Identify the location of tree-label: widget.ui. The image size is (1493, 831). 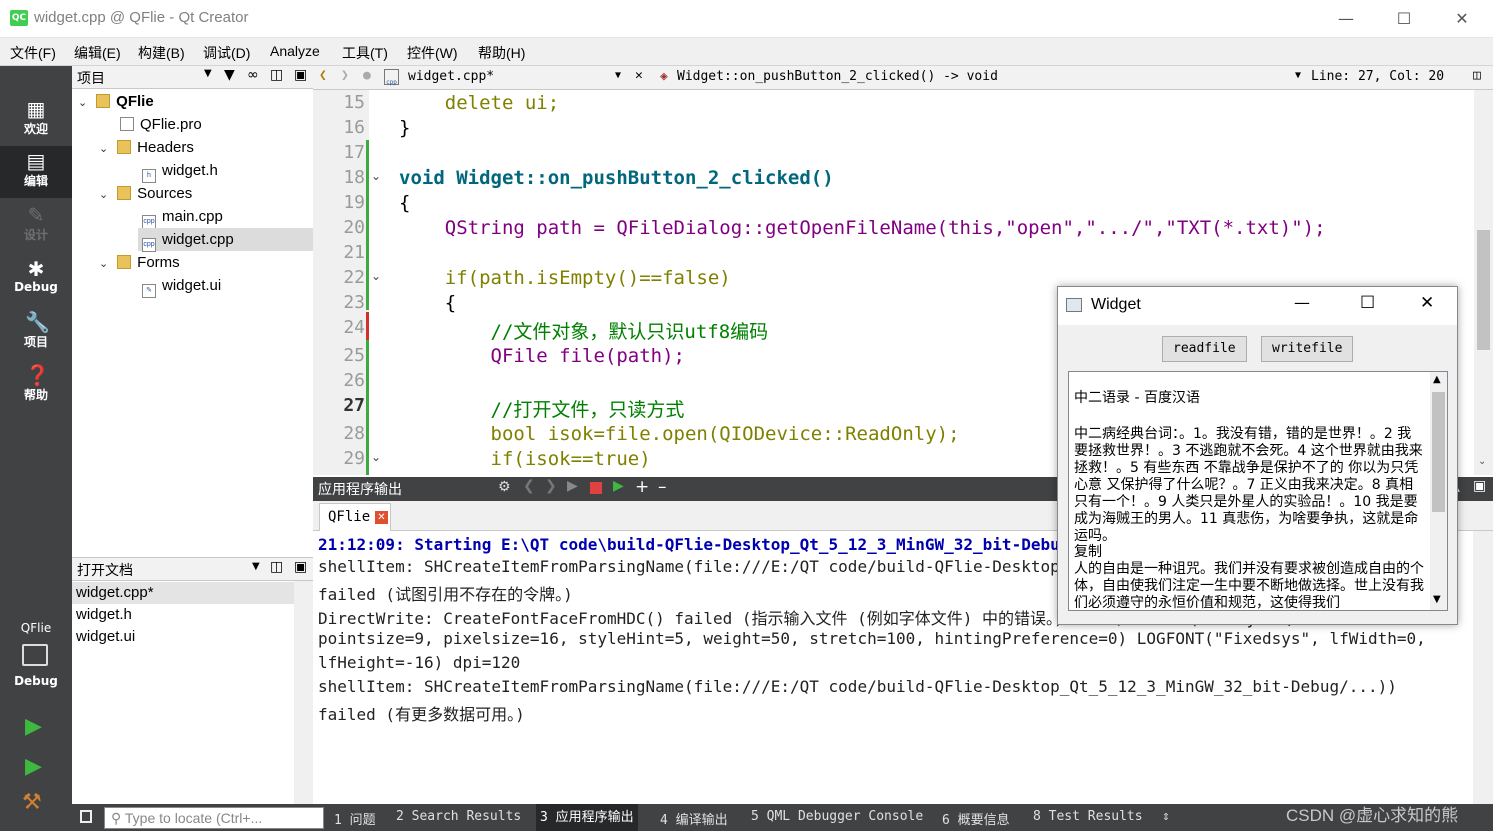
(192, 285).